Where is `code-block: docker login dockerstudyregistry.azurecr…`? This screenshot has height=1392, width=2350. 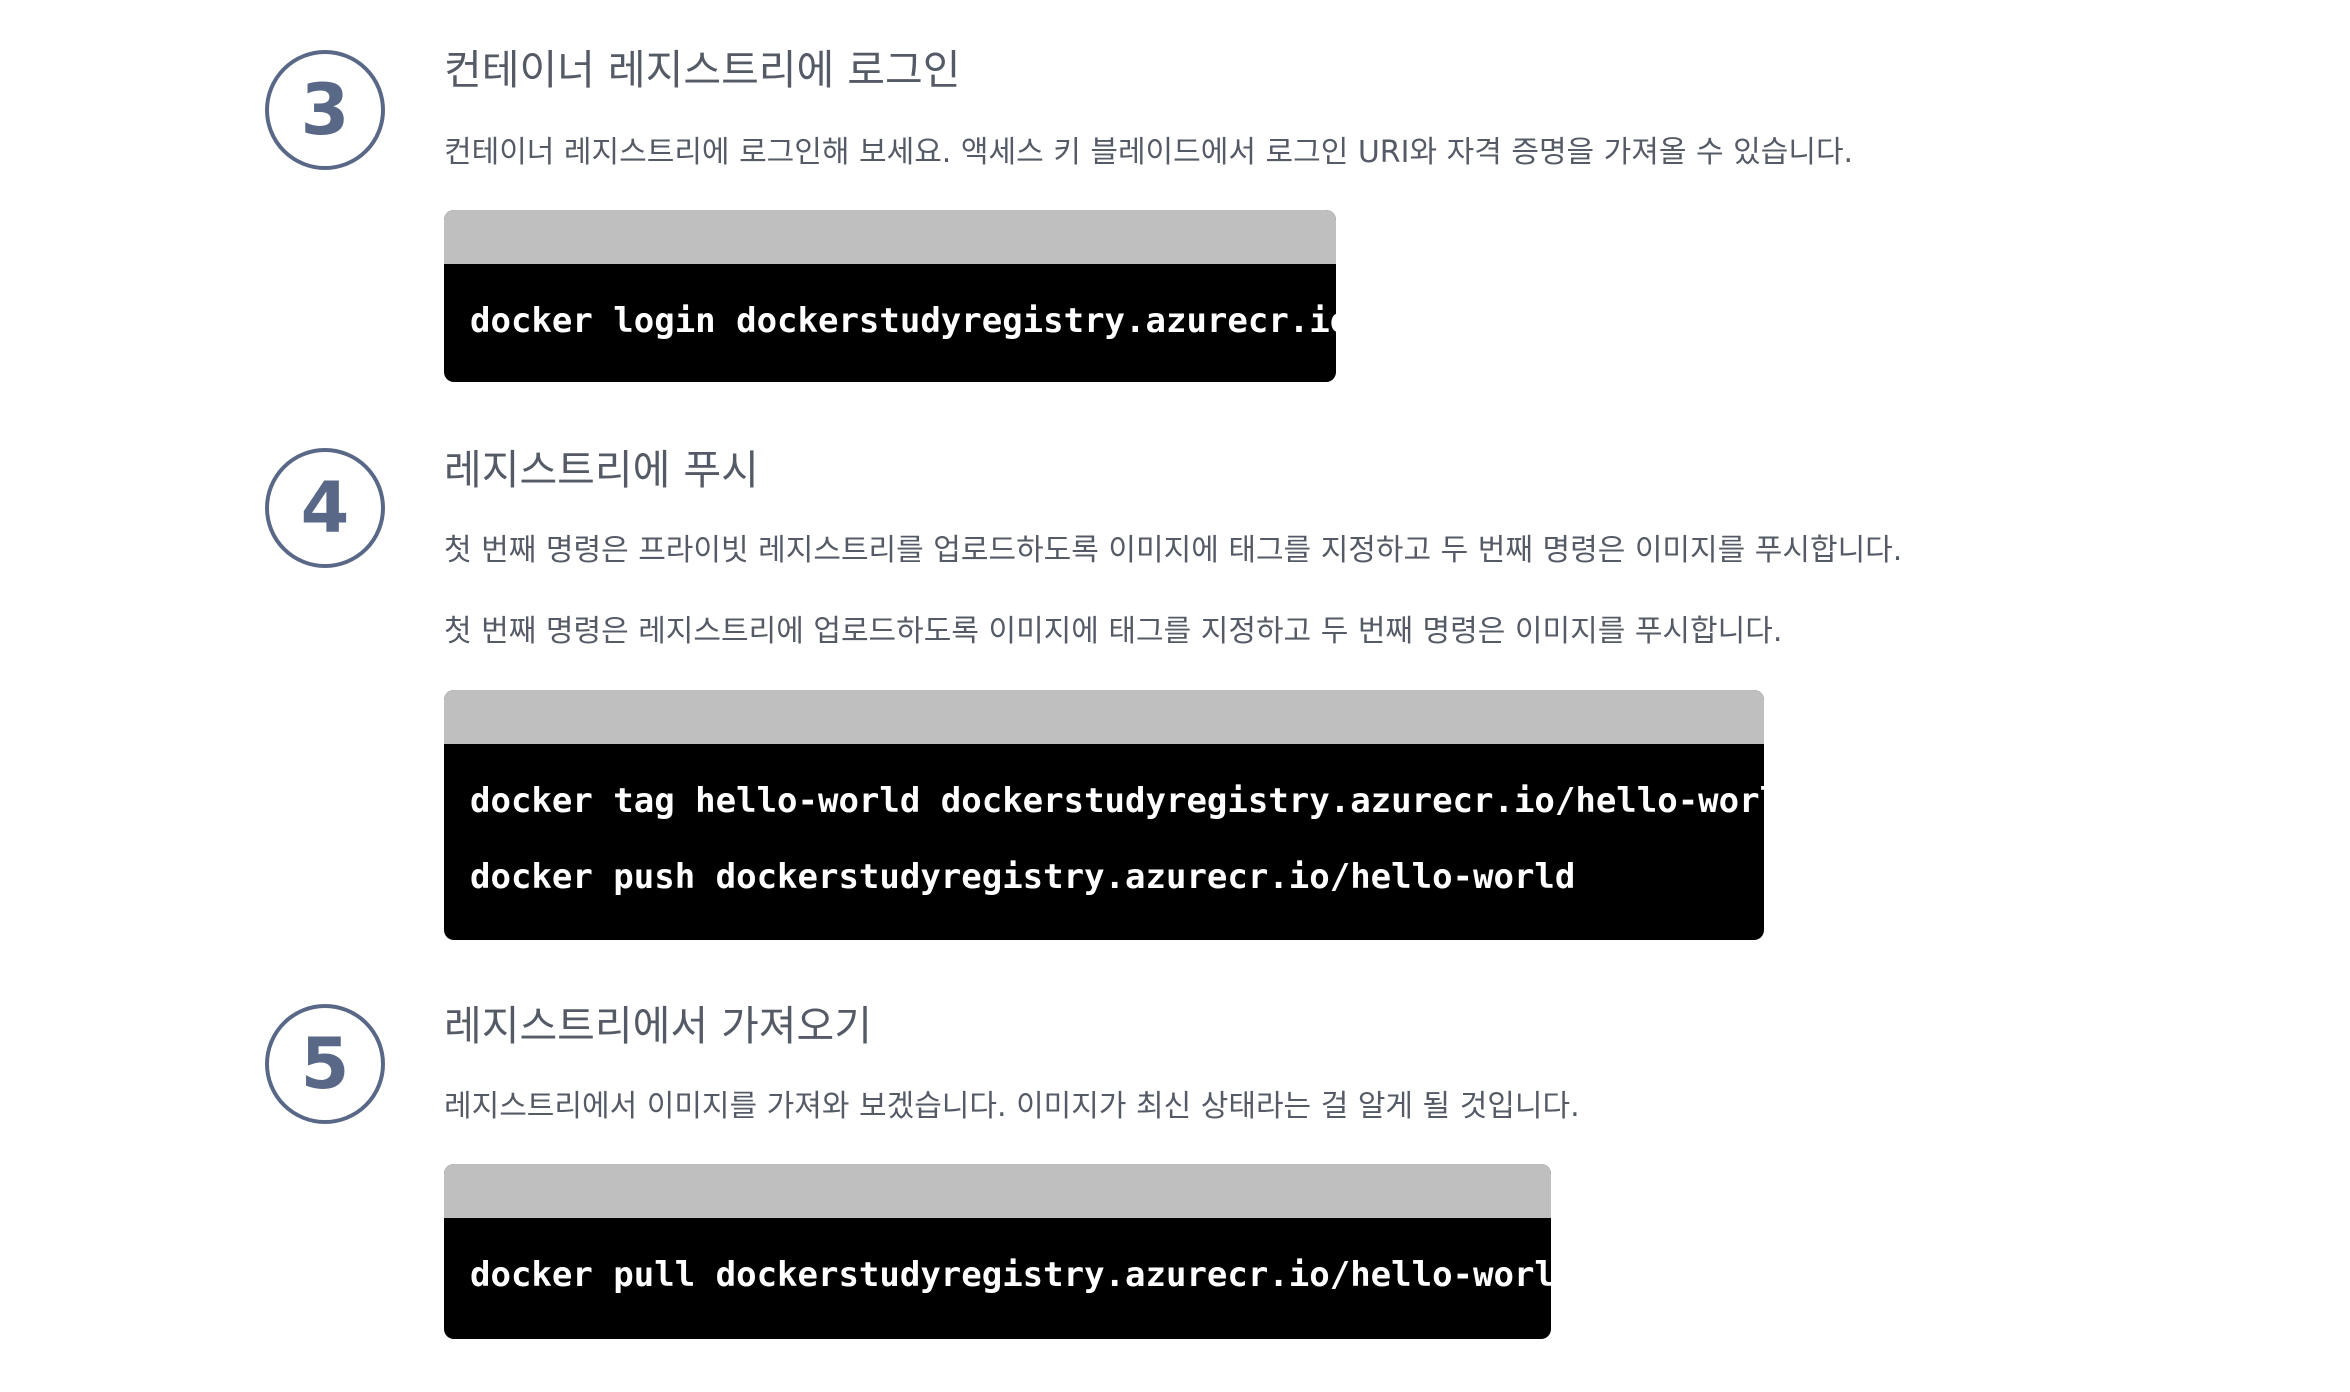 code-block: docker login dockerstudyregistry.azurecr… is located at coordinates (890, 296).